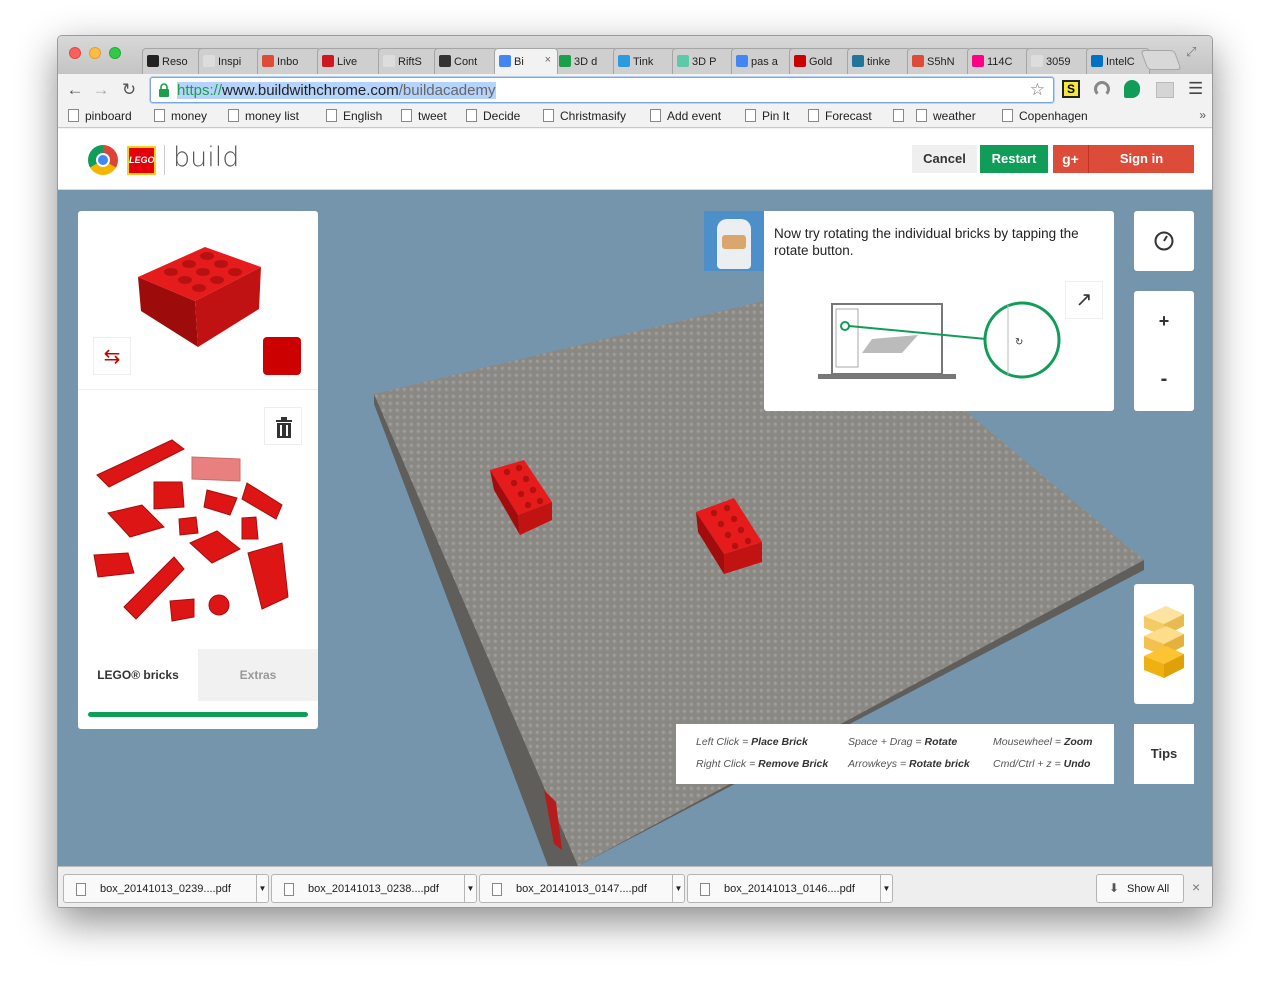 The height and width of the screenshot is (988, 1270). What do you see at coordinates (258, 675) in the screenshot?
I see `tab-extras: Extras` at bounding box center [258, 675].